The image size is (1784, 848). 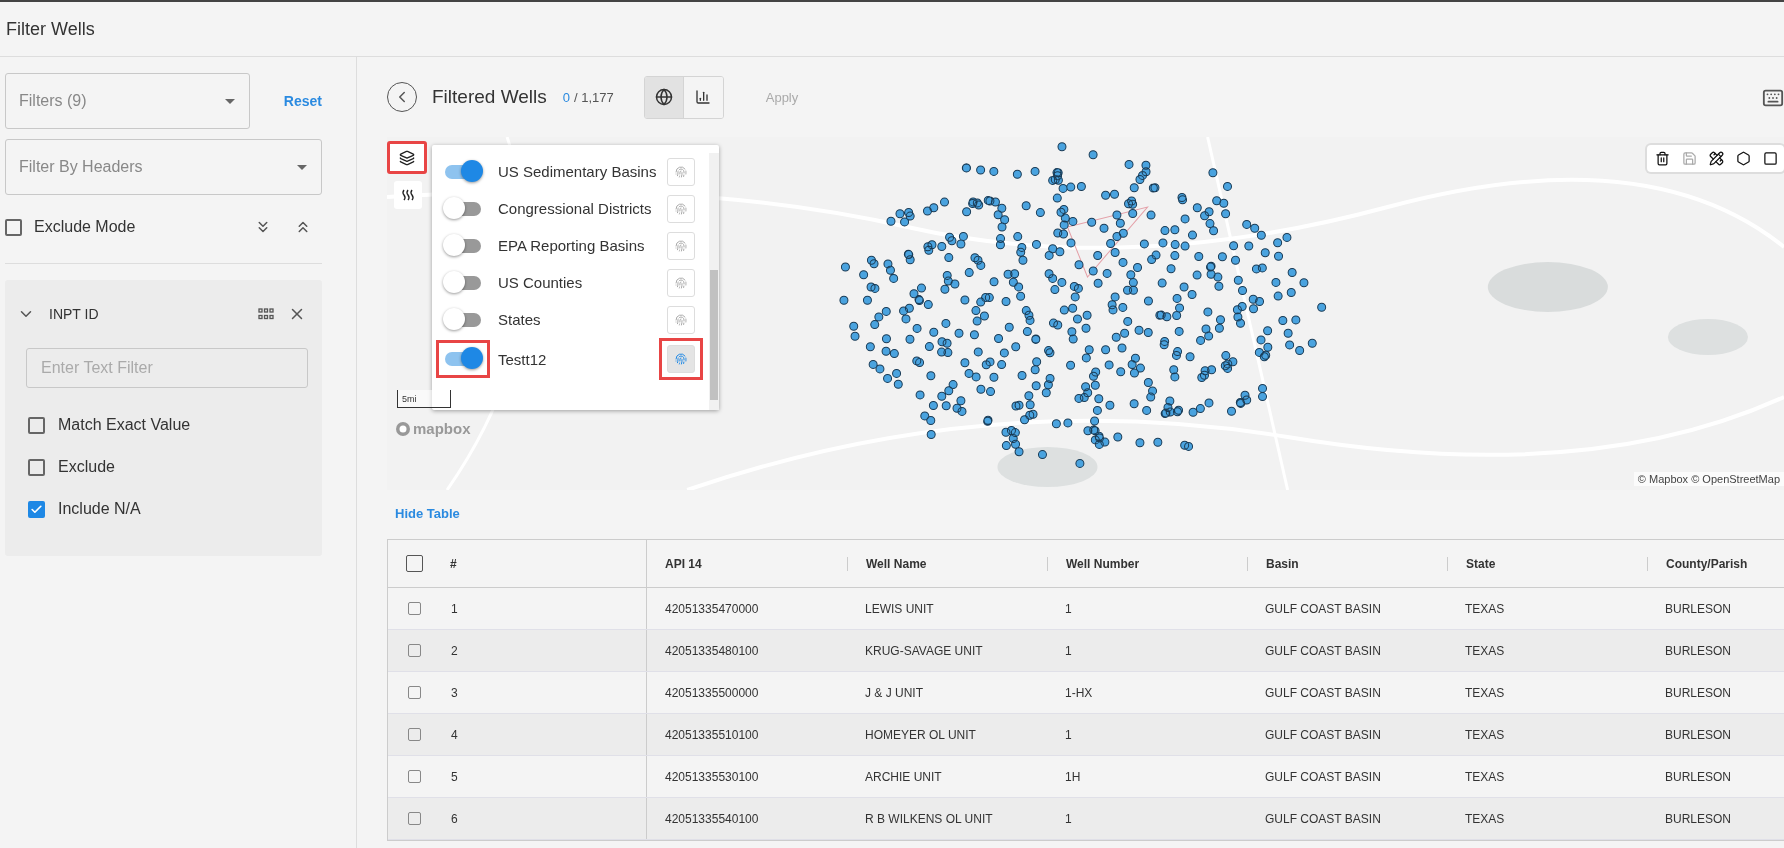 I want to click on table-cell-text: 42051335500000, so click(x=712, y=692).